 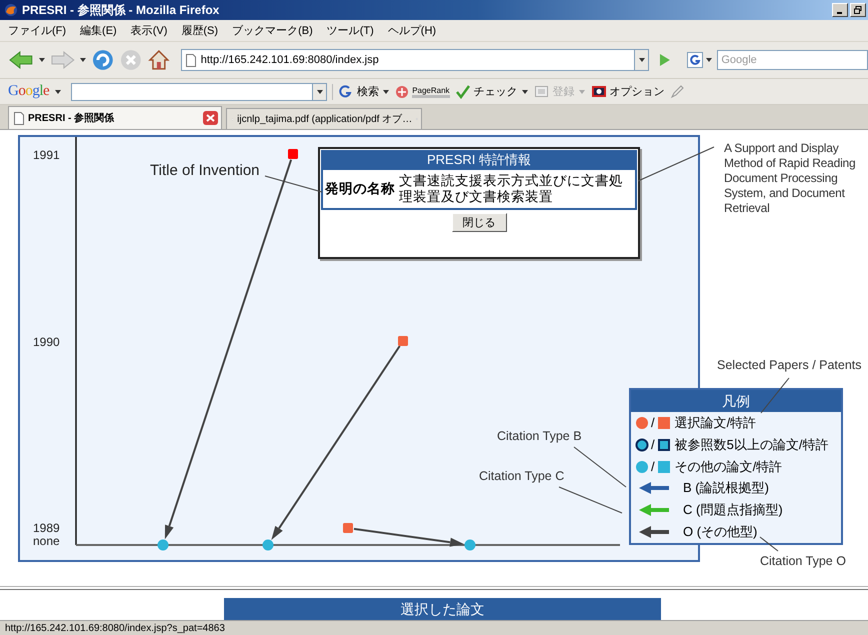 I want to click on panel-title: 選択した論文, so click(x=442, y=609).